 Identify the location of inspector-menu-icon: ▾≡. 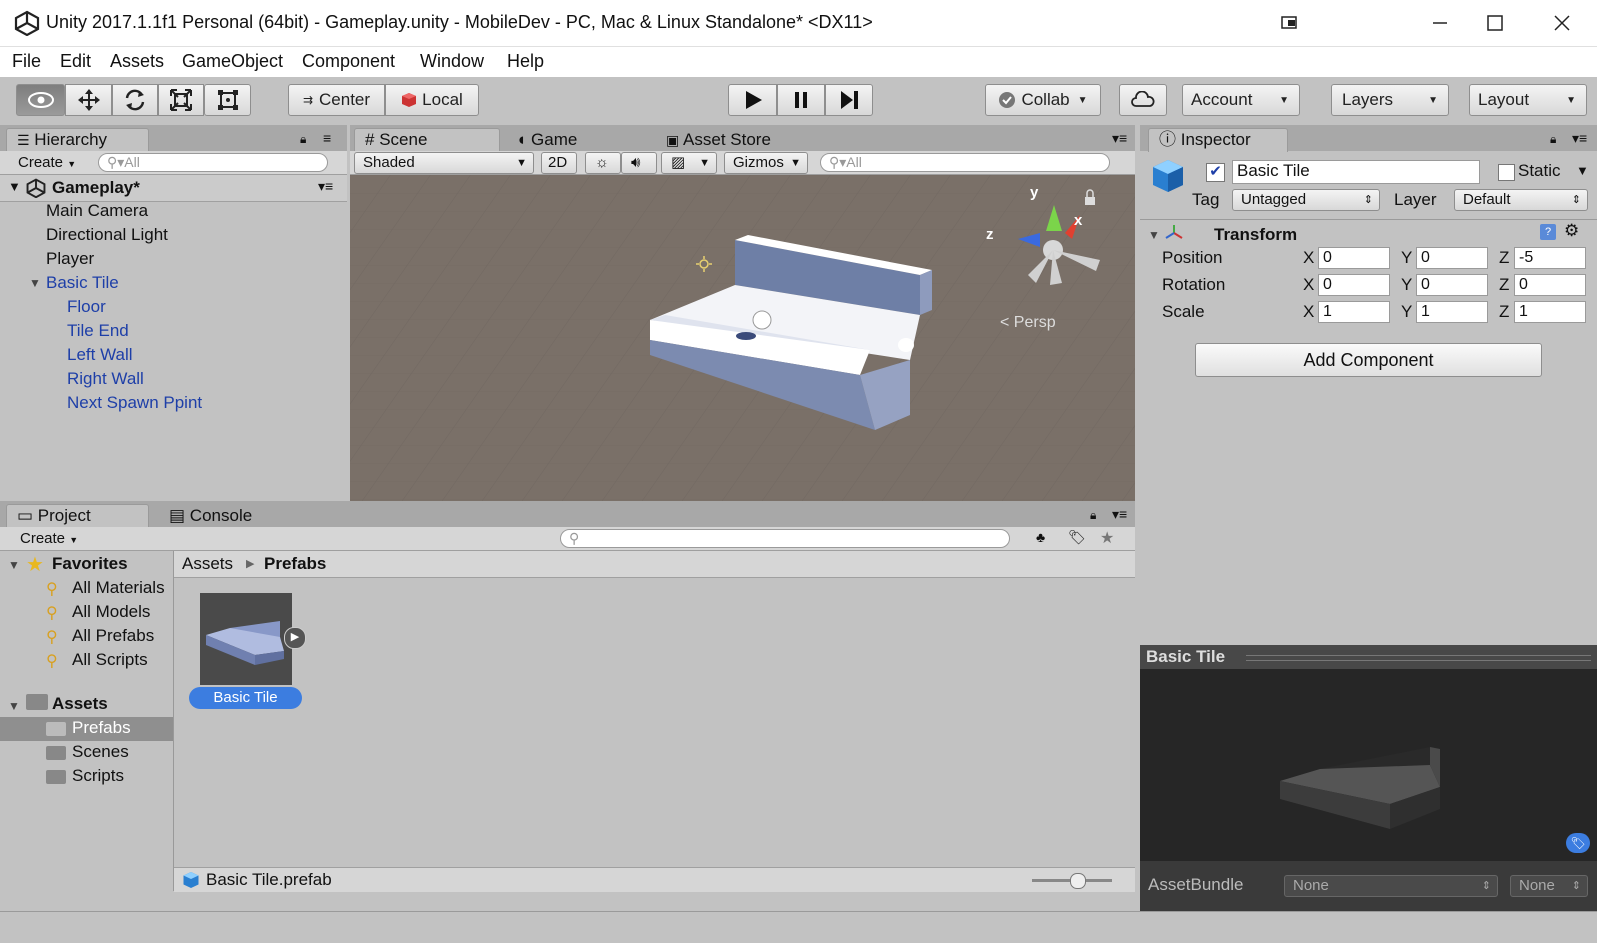
(1579, 138).